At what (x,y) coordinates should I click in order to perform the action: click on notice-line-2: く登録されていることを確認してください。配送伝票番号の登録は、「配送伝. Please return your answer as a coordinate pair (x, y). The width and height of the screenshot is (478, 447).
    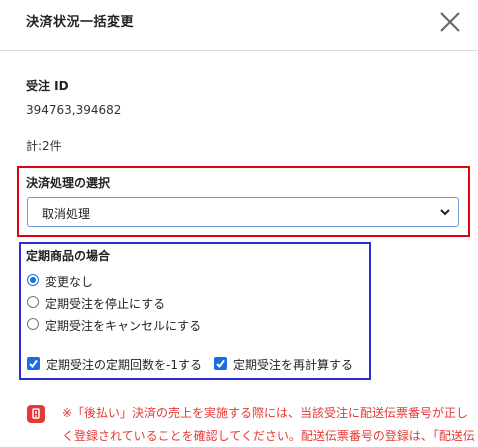
    Looking at the image, I should click on (268, 436).